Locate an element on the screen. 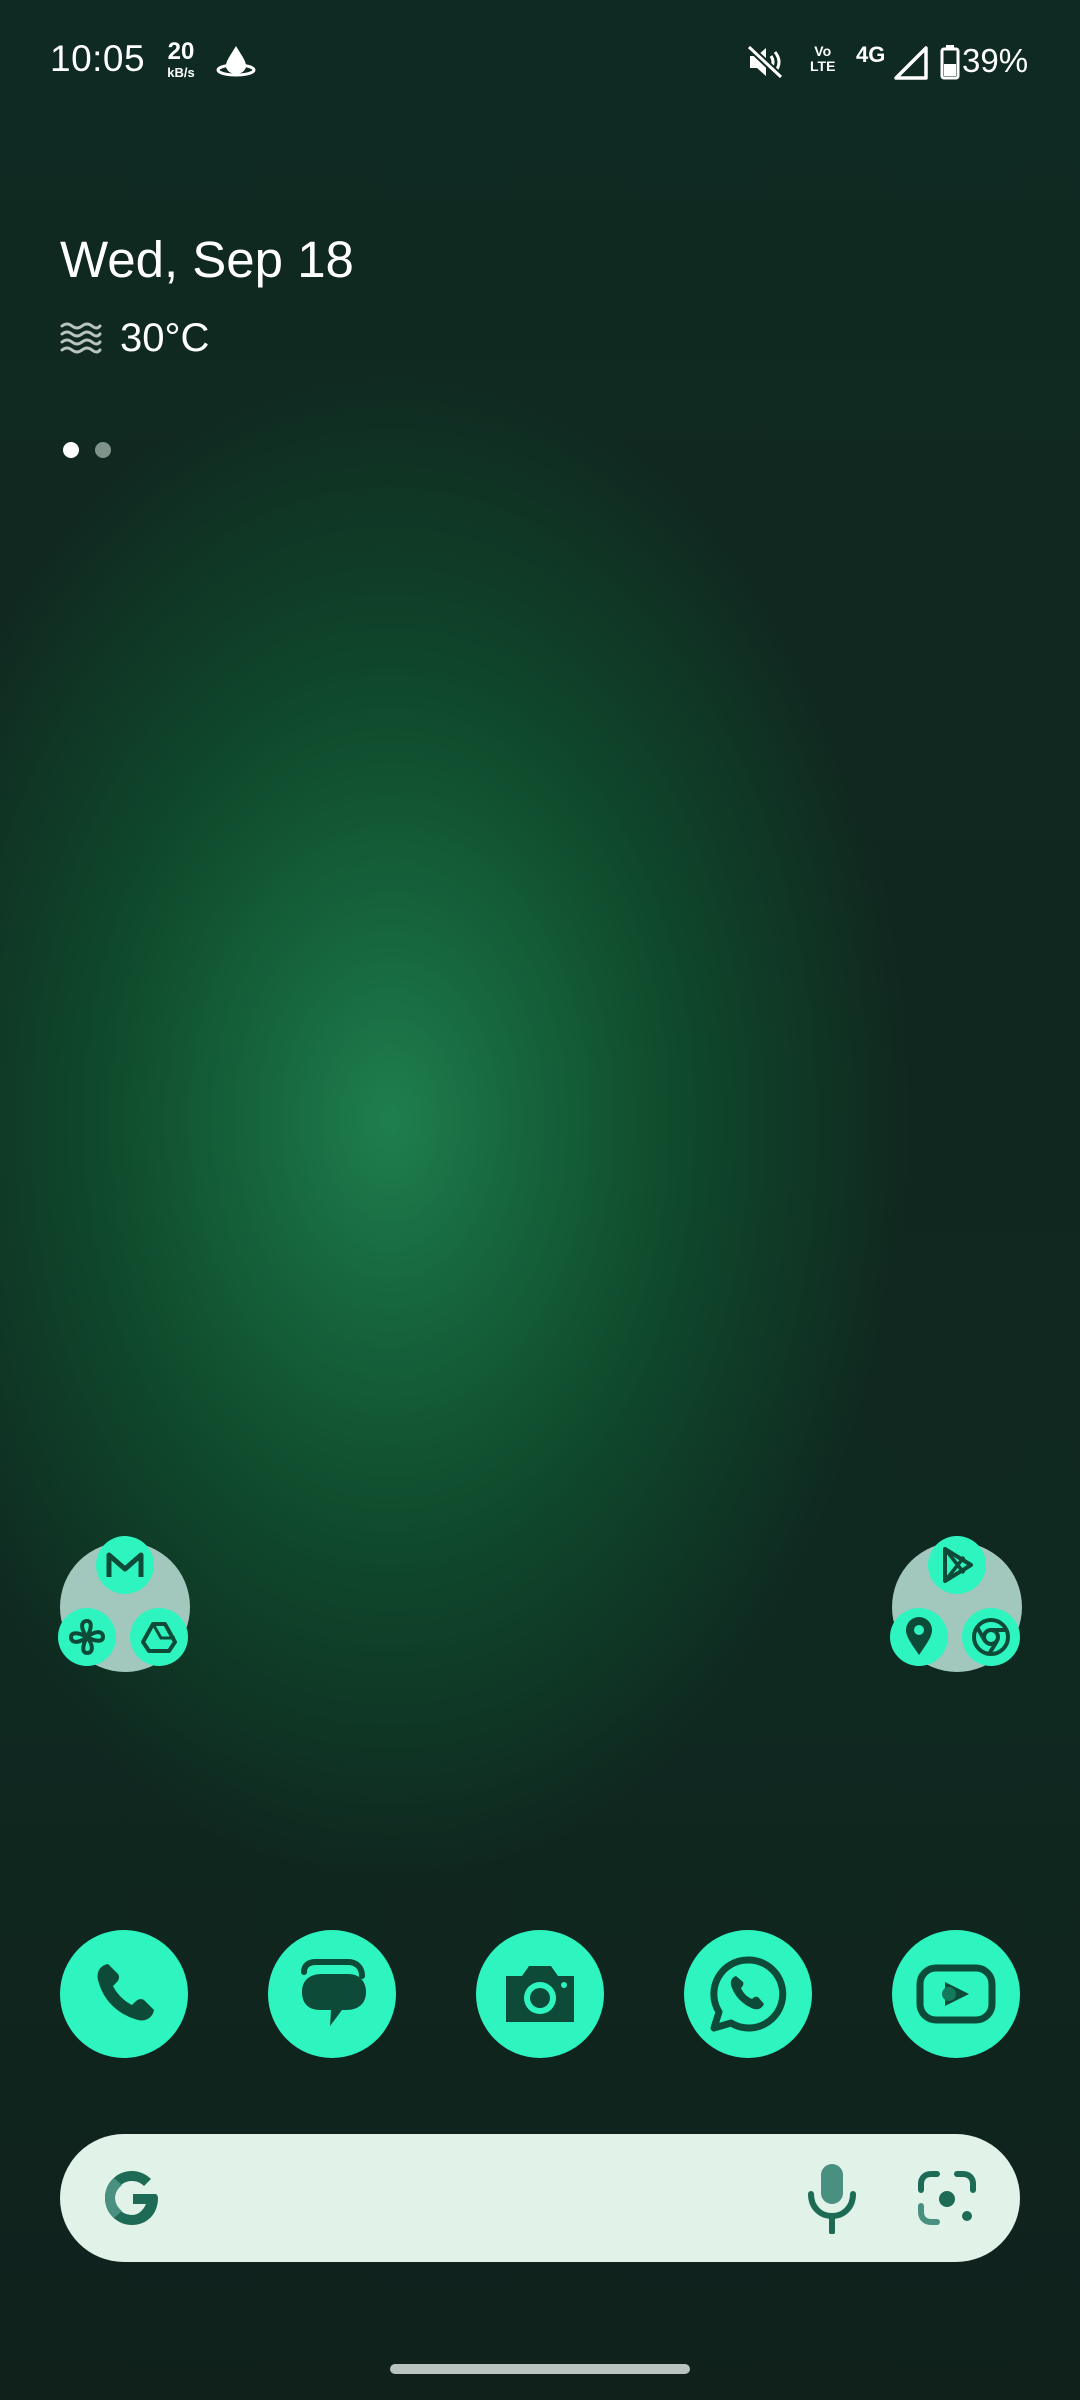  whatsapp-icon is located at coordinates (748, 1994).